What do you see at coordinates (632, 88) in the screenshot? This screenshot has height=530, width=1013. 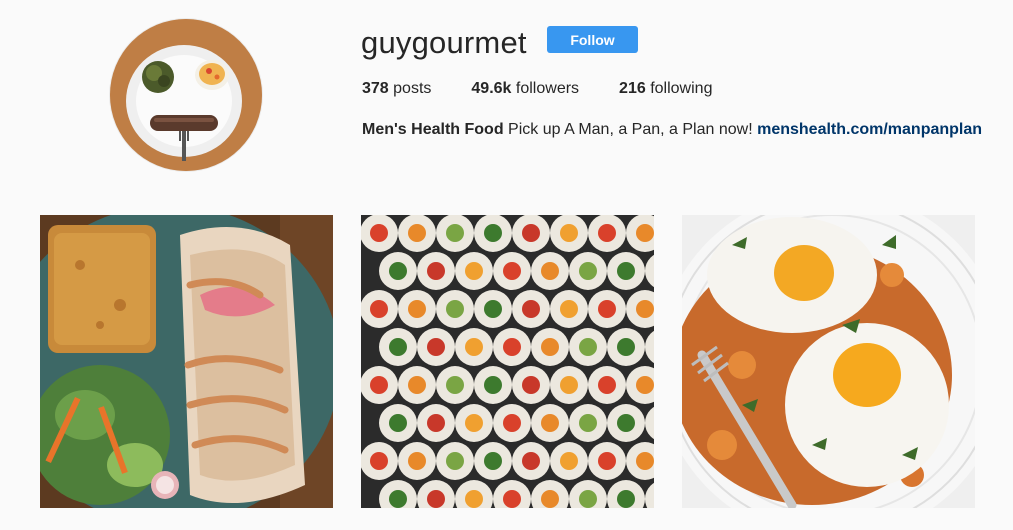 I see `following-count: 216` at bounding box center [632, 88].